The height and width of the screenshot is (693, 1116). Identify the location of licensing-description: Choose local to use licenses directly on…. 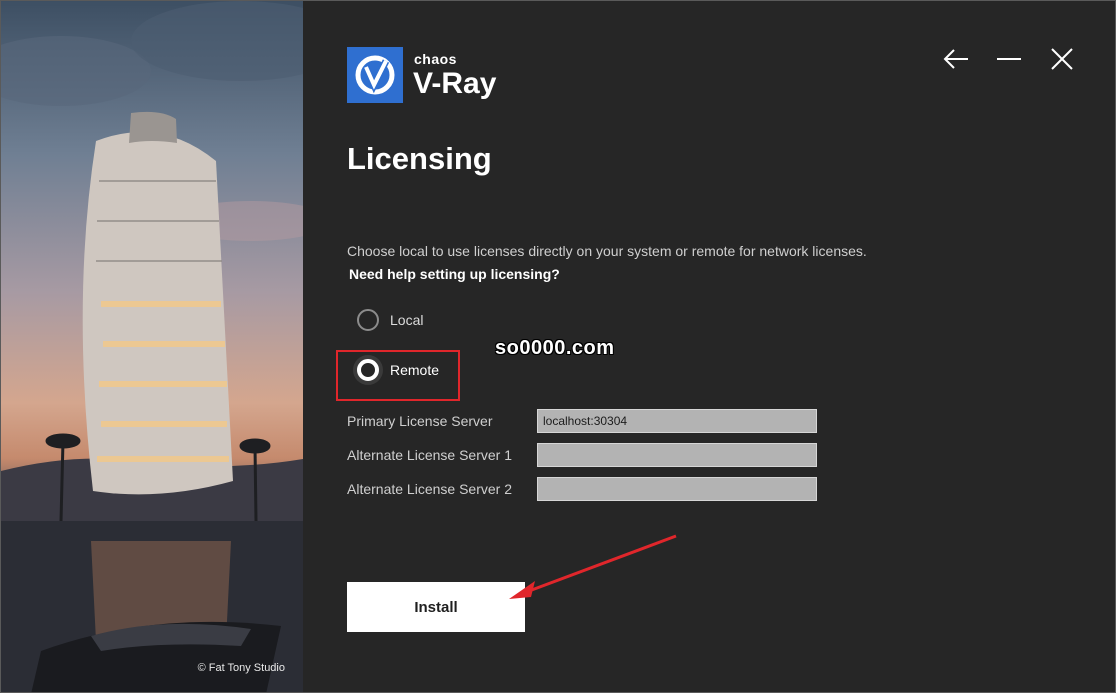
(607, 251).